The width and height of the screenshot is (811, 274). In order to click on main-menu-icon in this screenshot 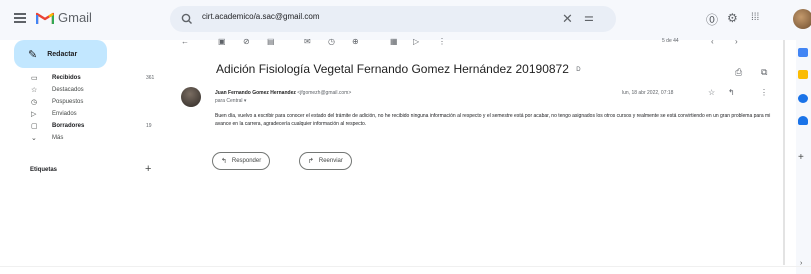, I will do `click(20, 18)`.